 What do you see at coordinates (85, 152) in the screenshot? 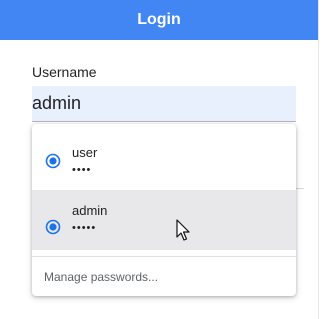
I see `autofill-username: user` at bounding box center [85, 152].